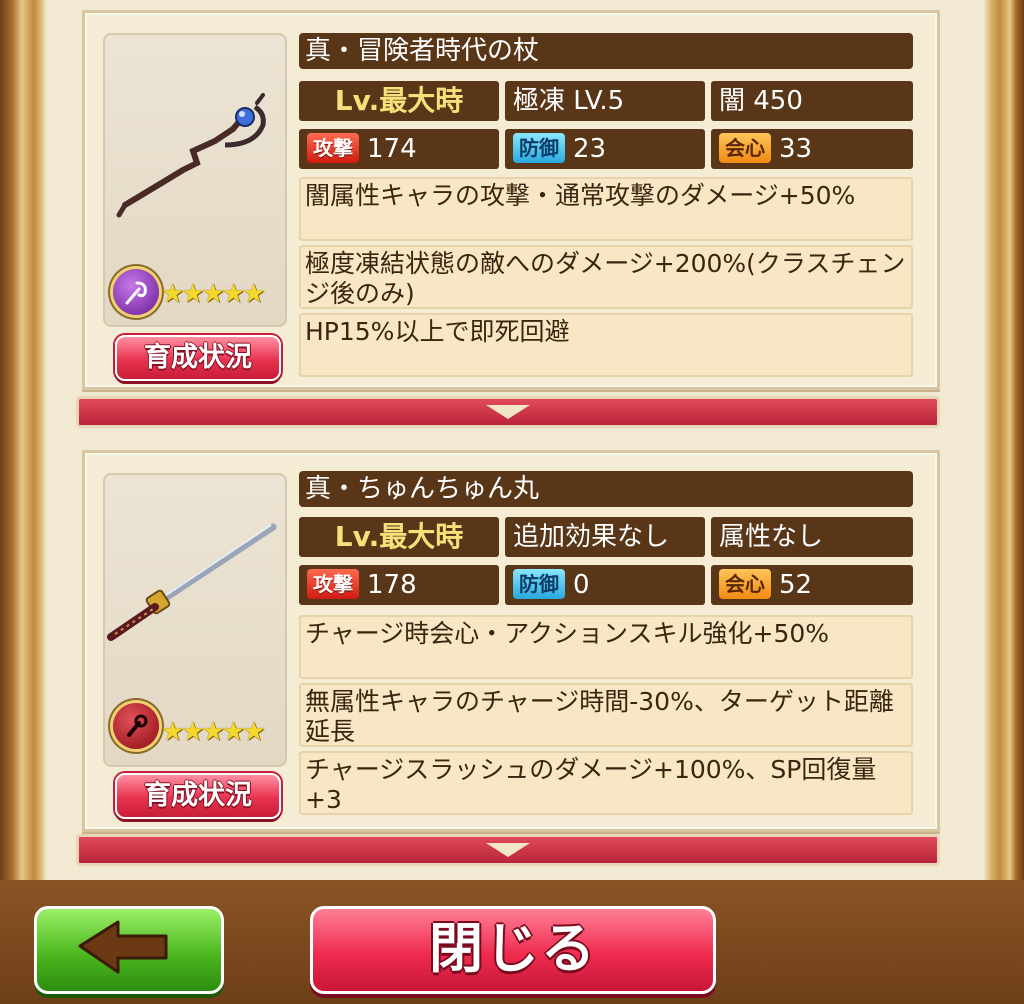  I want to click on effect-text: チャージスラッシュのダメージ+100%、SP回復量+3, so click(606, 783).